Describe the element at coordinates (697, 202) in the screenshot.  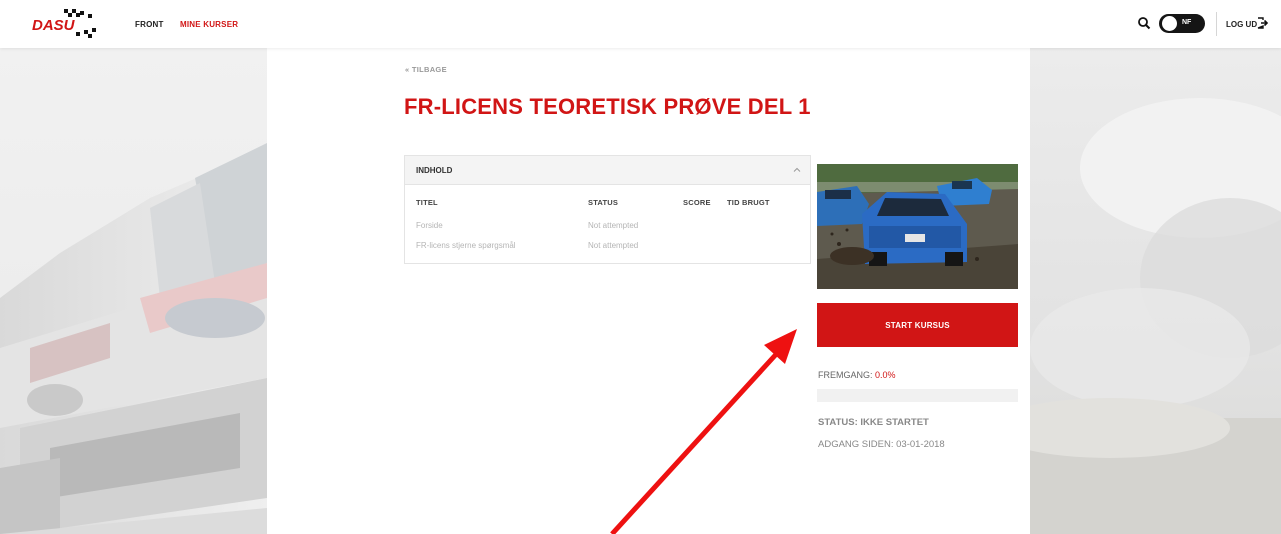
I see `column-header-score: SCORE` at that location.